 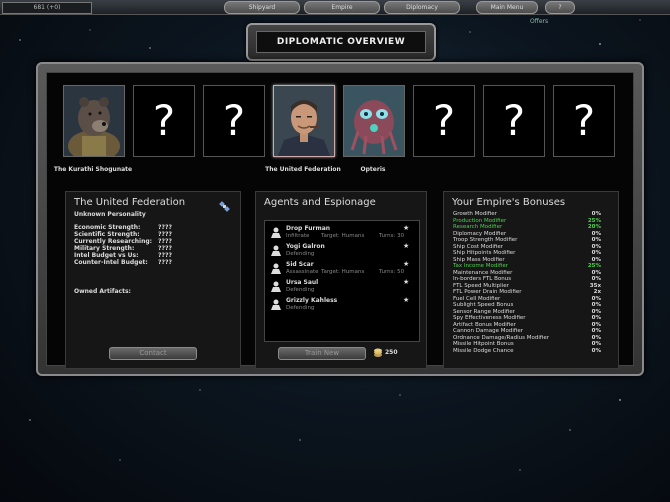 I want to click on agents-panel-title: Agents and Espionage, so click(x=320, y=202).